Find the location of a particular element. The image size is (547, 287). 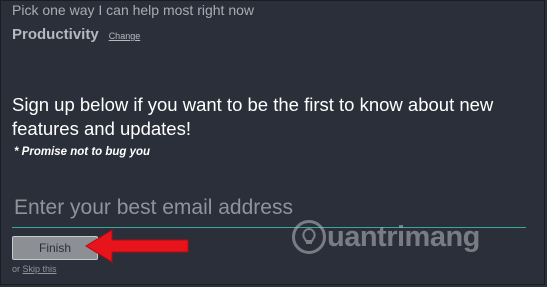

watermark-logo: uantrimang is located at coordinates (386, 237).